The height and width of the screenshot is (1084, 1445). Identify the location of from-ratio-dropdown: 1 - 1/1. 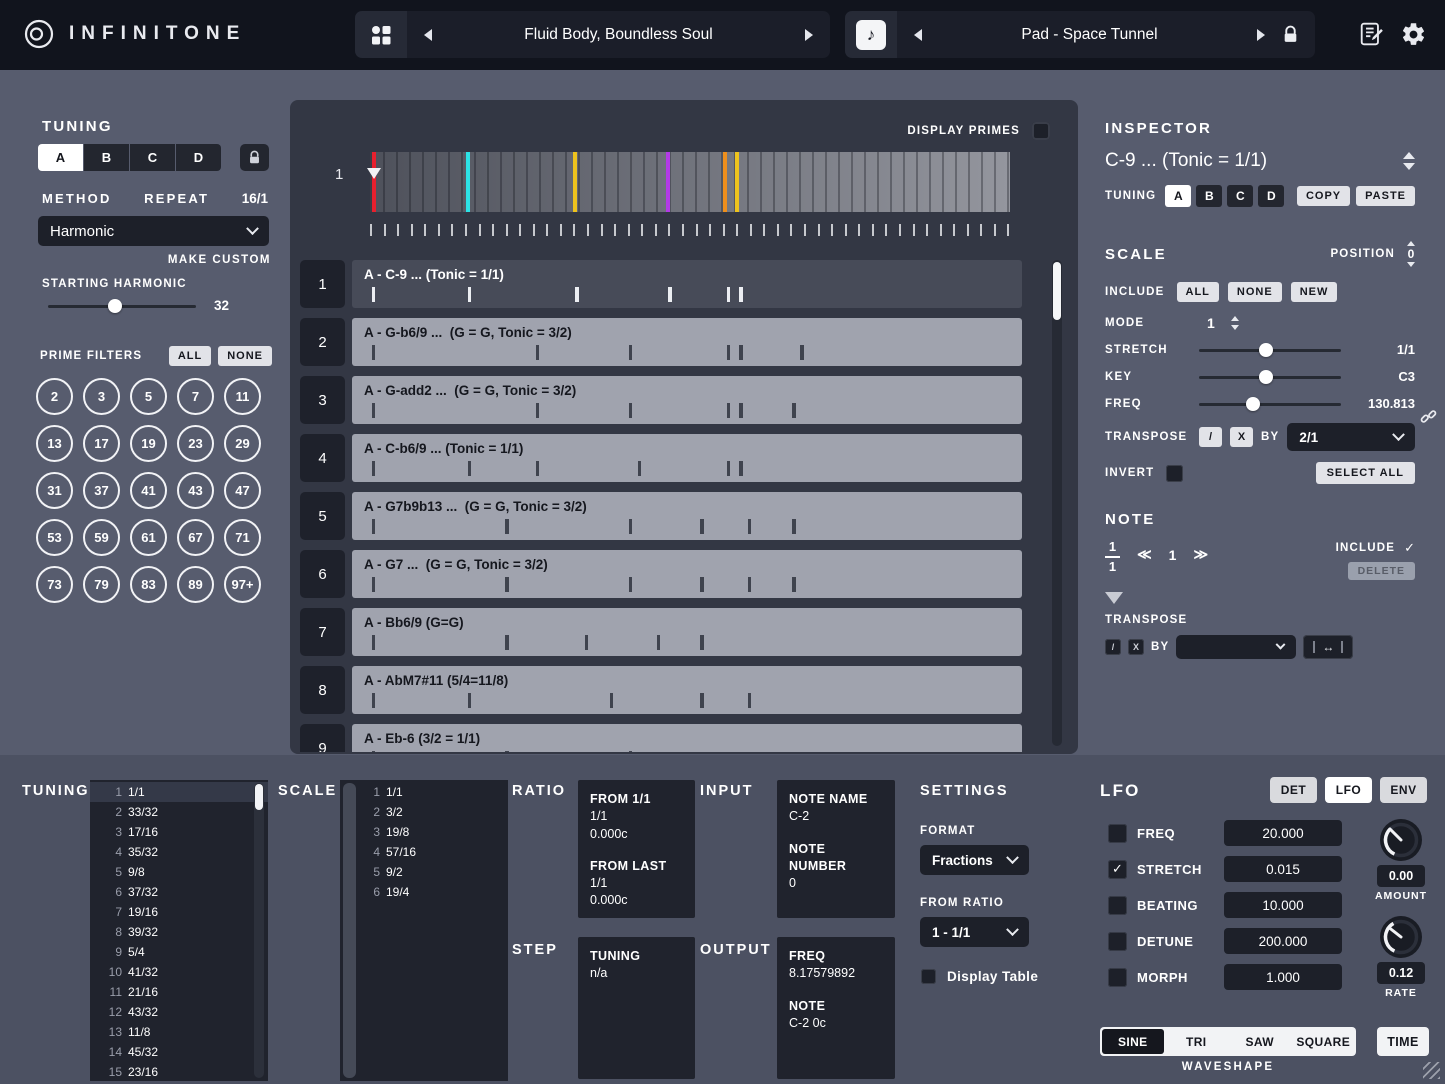
(974, 932).